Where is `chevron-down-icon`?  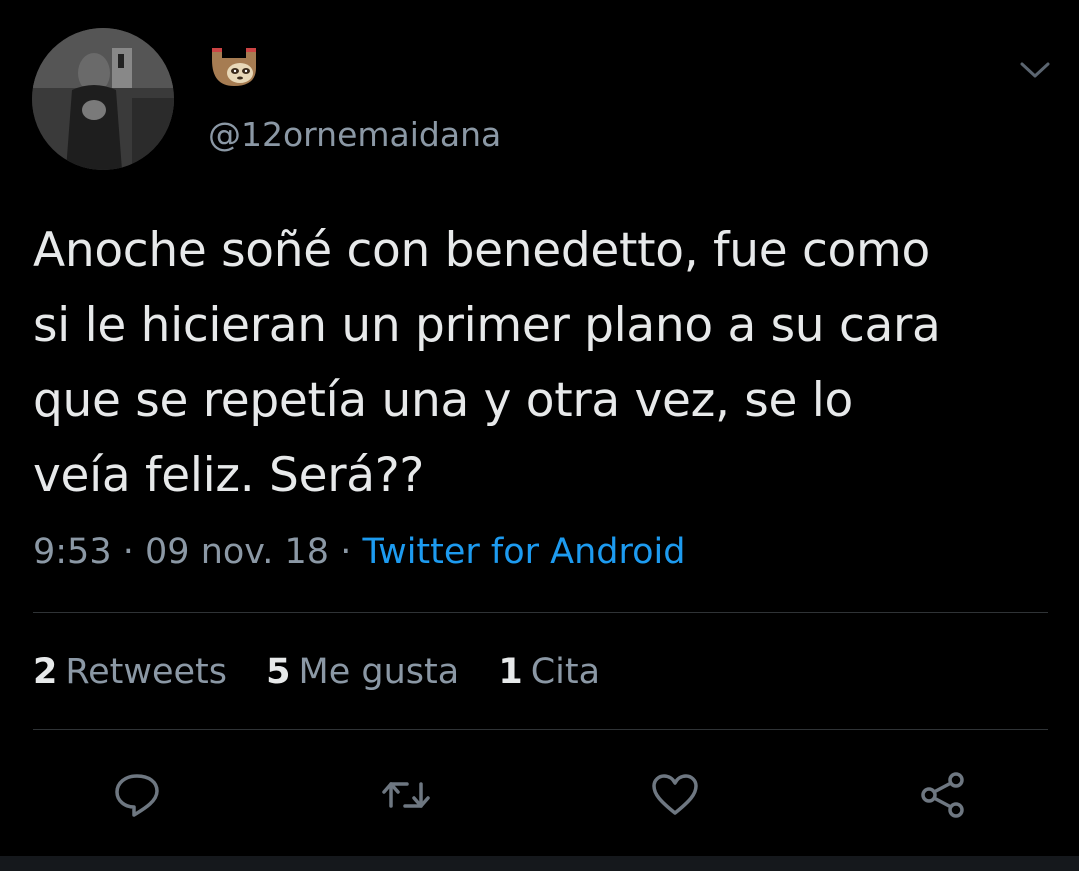 chevron-down-icon is located at coordinates (1035, 70).